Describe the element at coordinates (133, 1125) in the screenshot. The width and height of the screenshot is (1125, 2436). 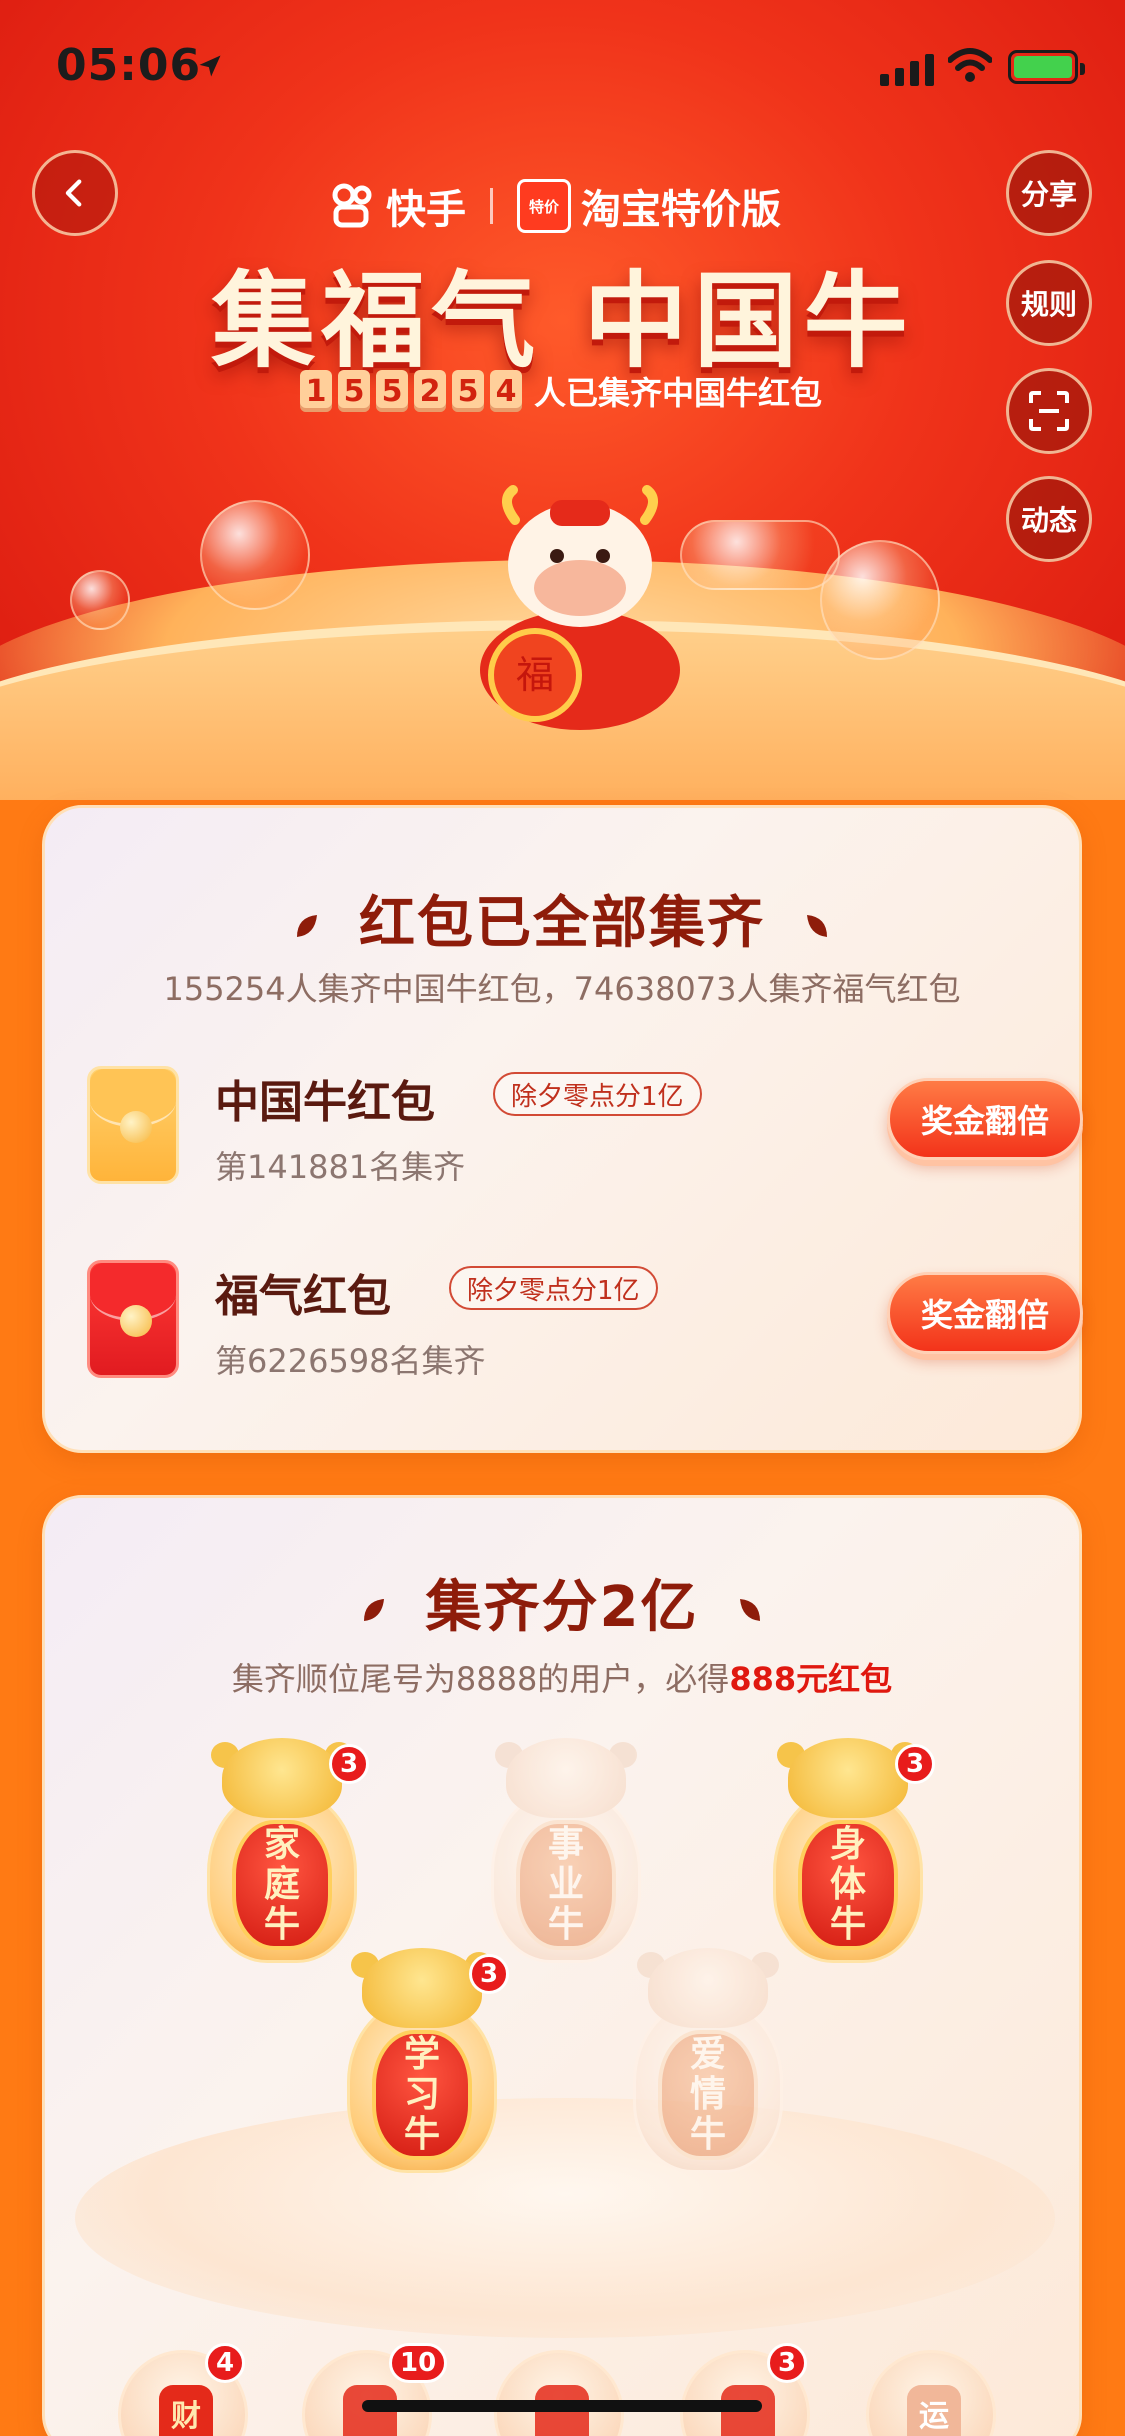
I see `gold-envelope-icon` at that location.